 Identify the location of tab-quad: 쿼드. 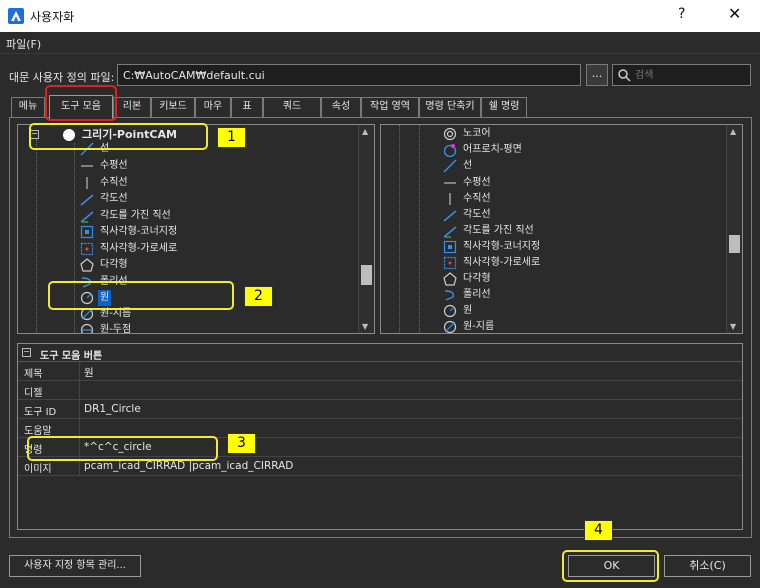
(292, 107).